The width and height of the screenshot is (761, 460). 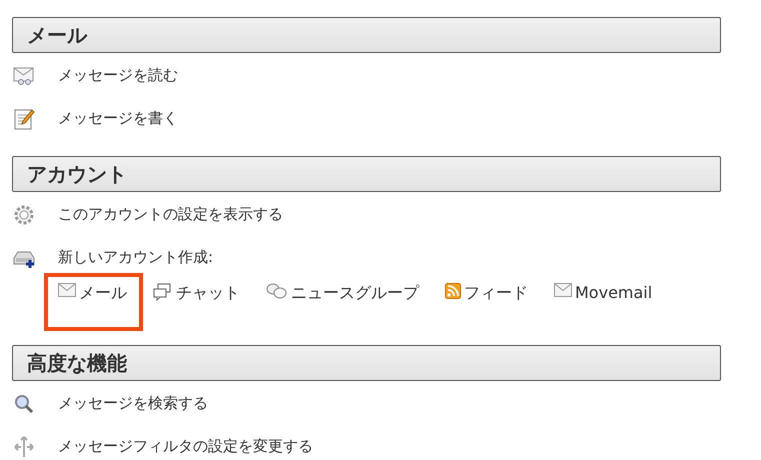 I want to click on section-header: メール, so click(x=366, y=35).